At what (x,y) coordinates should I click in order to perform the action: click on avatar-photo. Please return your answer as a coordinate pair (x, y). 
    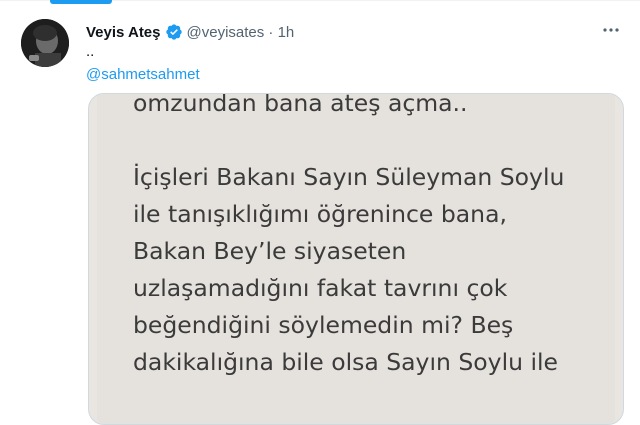
    Looking at the image, I should click on (45, 43).